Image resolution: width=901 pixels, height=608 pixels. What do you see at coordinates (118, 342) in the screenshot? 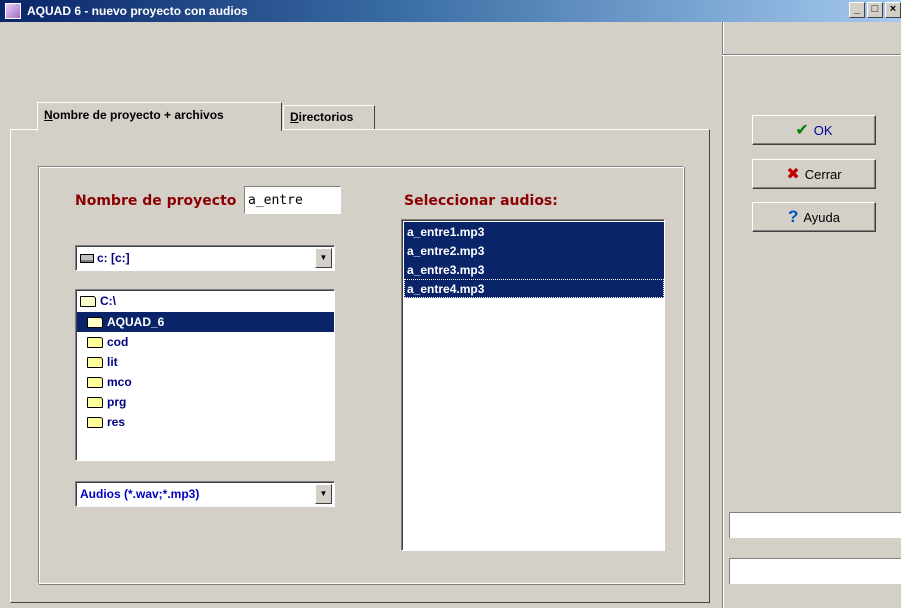
I see `directory-name: cod` at bounding box center [118, 342].